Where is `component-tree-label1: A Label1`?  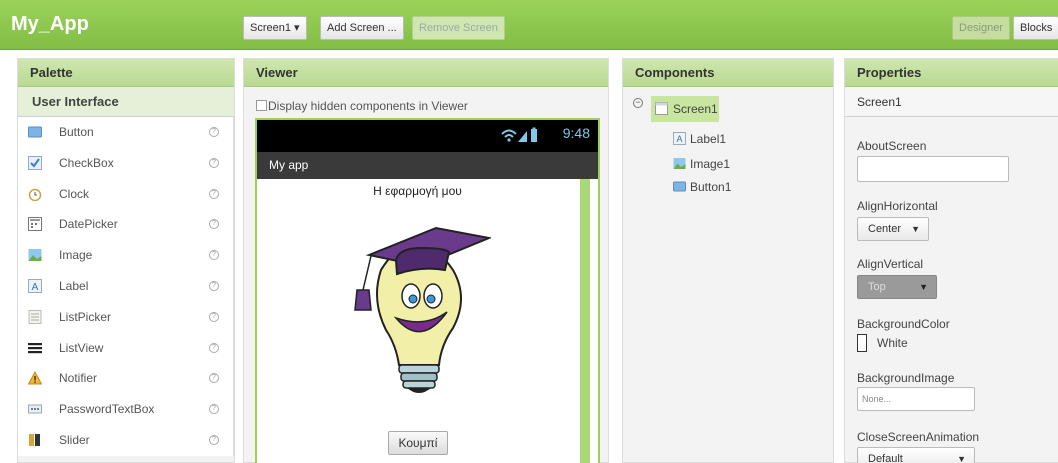 component-tree-label1: A Label1 is located at coordinates (699, 139).